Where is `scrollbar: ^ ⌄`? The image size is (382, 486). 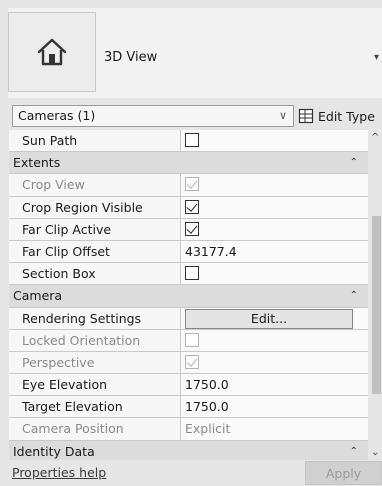 scrollbar: ^ ⌄ is located at coordinates (376, 295).